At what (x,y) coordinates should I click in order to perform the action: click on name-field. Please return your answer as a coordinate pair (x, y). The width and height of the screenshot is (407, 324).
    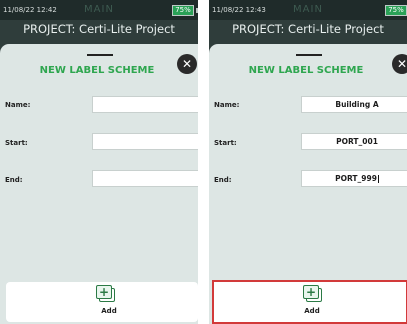
    Looking at the image, I should click on (145, 104).